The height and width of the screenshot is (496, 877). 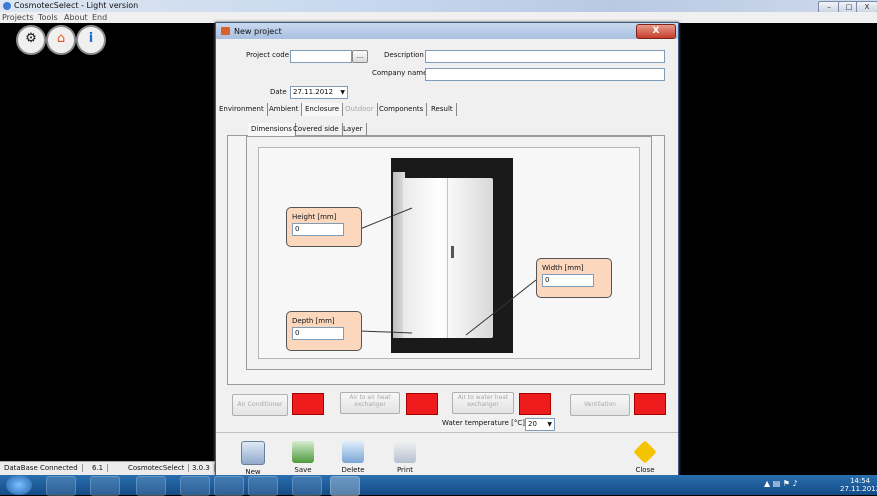 I want to click on depth-input: 0, so click(x=318, y=333).